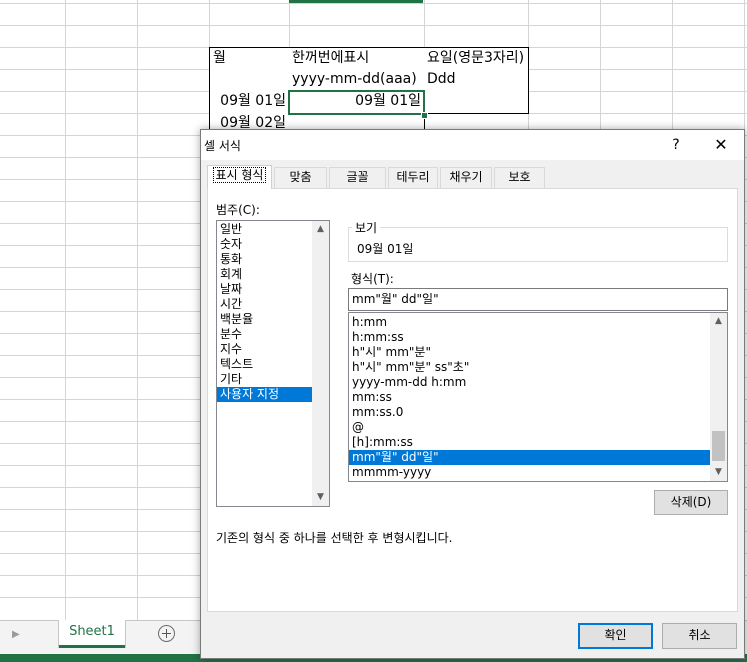 The width and height of the screenshot is (747, 662). I want to click on tab-number-label: 표시 형식, so click(239, 175).